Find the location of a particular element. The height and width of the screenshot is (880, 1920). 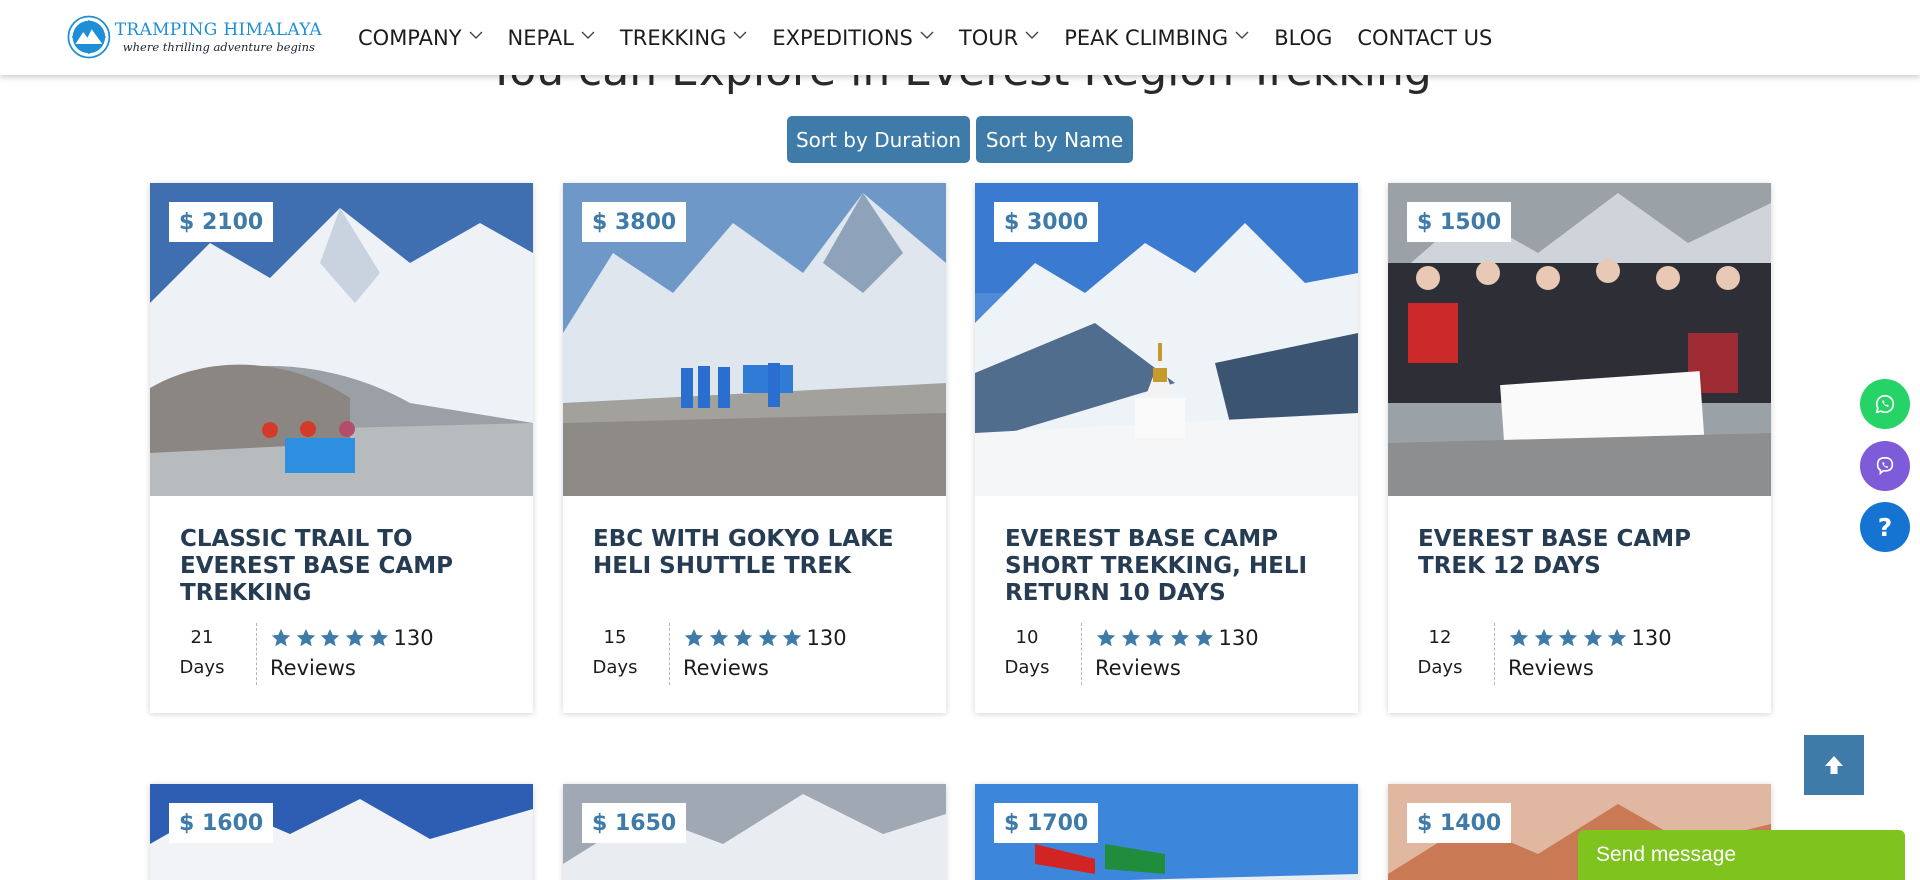

nav-item-nepal: NEPAL is located at coordinates (551, 38).